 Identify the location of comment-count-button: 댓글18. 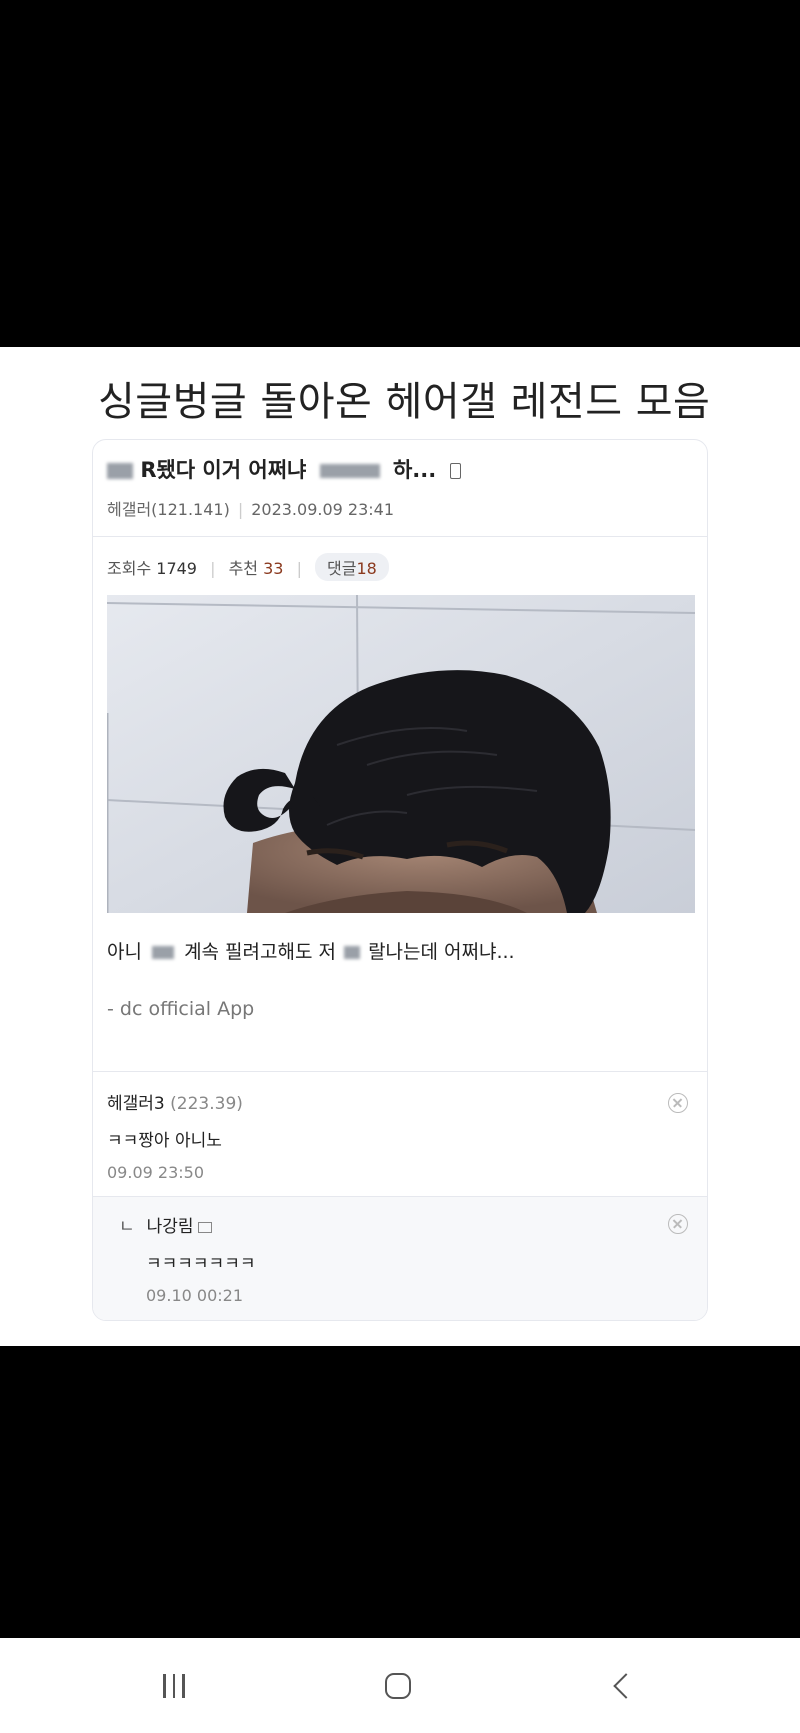
(352, 567).